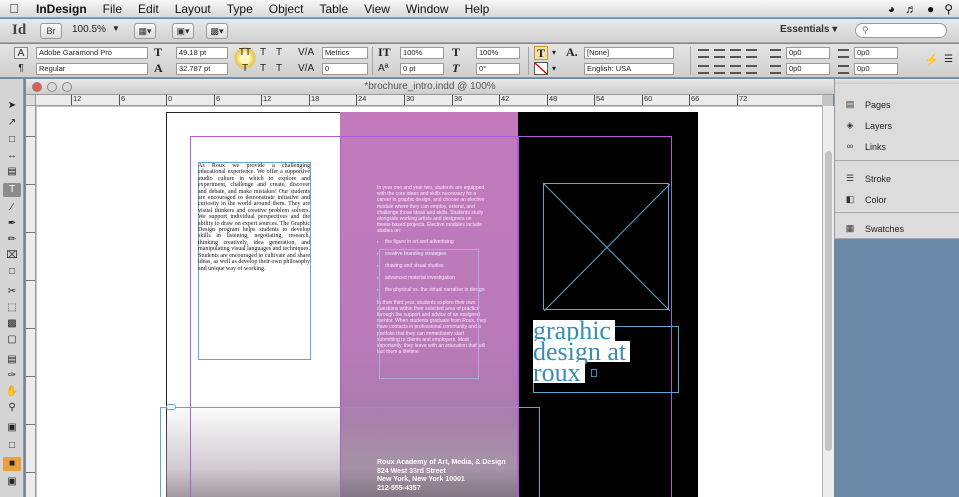 The width and height of the screenshot is (959, 497). Describe the element at coordinates (808, 69) in the screenshot. I see `first-line-indent-field: 0p0` at that location.